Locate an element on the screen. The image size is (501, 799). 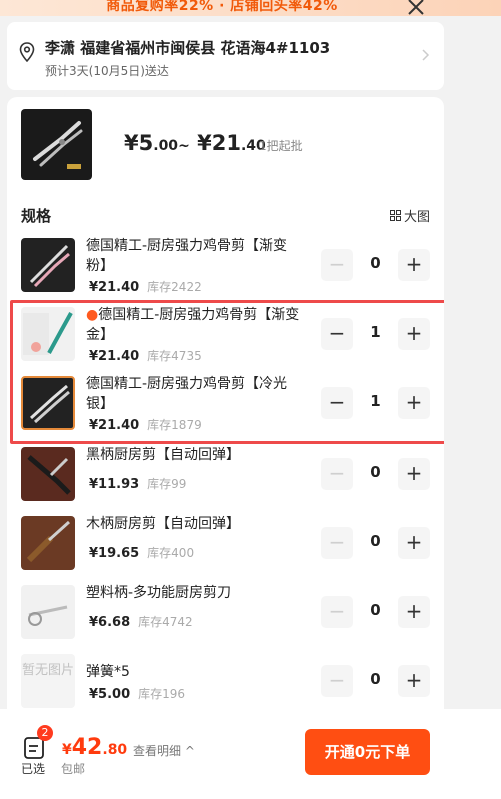
address-card: 李潇 福建省福州市闽侯县 花语海4#1103 预计3天(10月5日)送达 is located at coordinates (225, 56).